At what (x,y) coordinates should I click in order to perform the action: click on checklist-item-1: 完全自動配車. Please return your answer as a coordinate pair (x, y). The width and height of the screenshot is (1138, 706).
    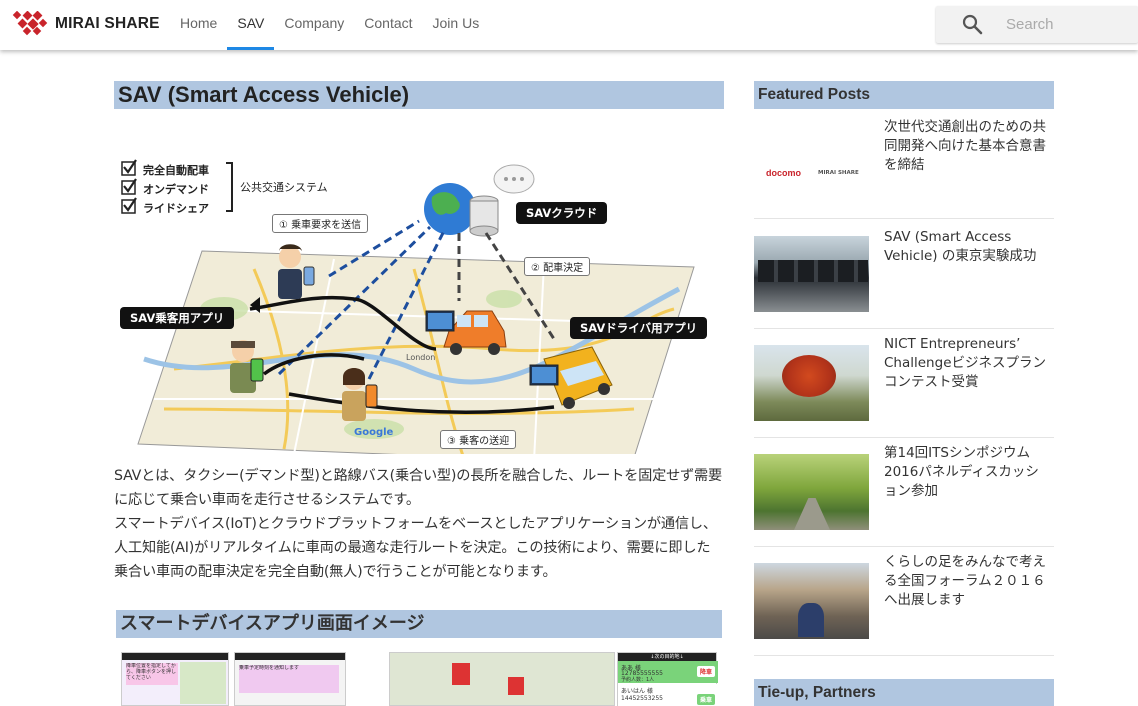
    Looking at the image, I should click on (176, 170).